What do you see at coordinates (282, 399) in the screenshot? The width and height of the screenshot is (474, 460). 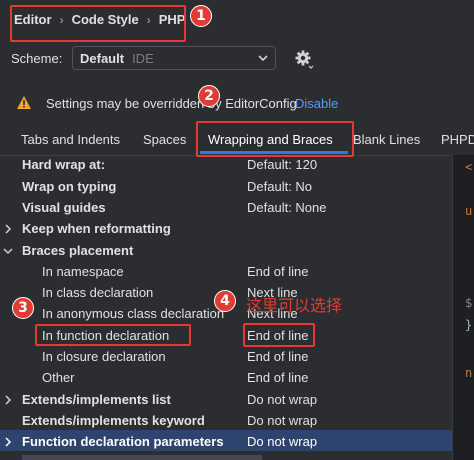 I see `extends-implements-list-value: Do not wrap` at bounding box center [282, 399].